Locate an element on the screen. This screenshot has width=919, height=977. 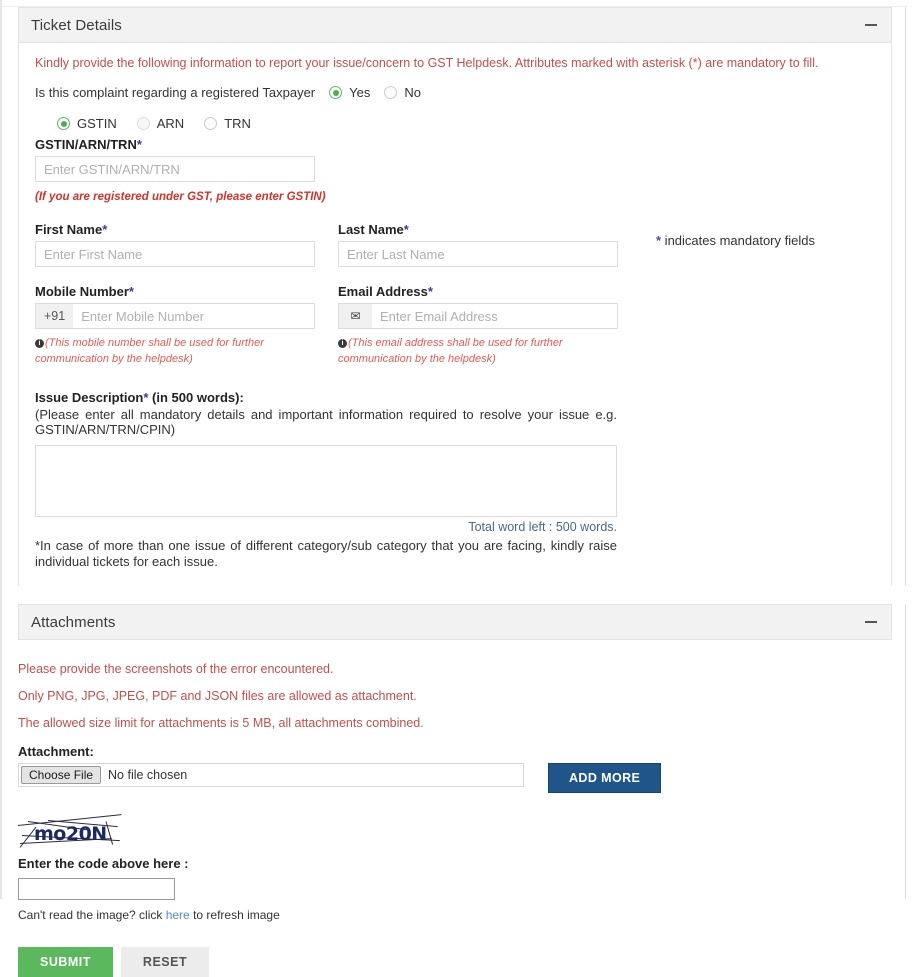
first-name-input is located at coordinates (175, 254).